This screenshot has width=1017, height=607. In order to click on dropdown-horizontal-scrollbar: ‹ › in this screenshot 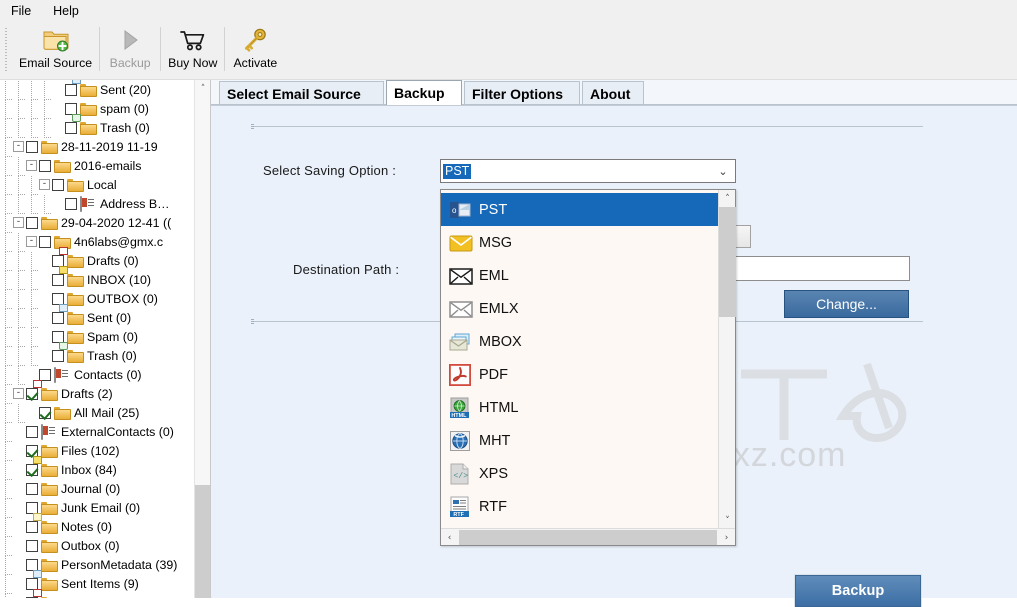, I will do `click(588, 536)`.